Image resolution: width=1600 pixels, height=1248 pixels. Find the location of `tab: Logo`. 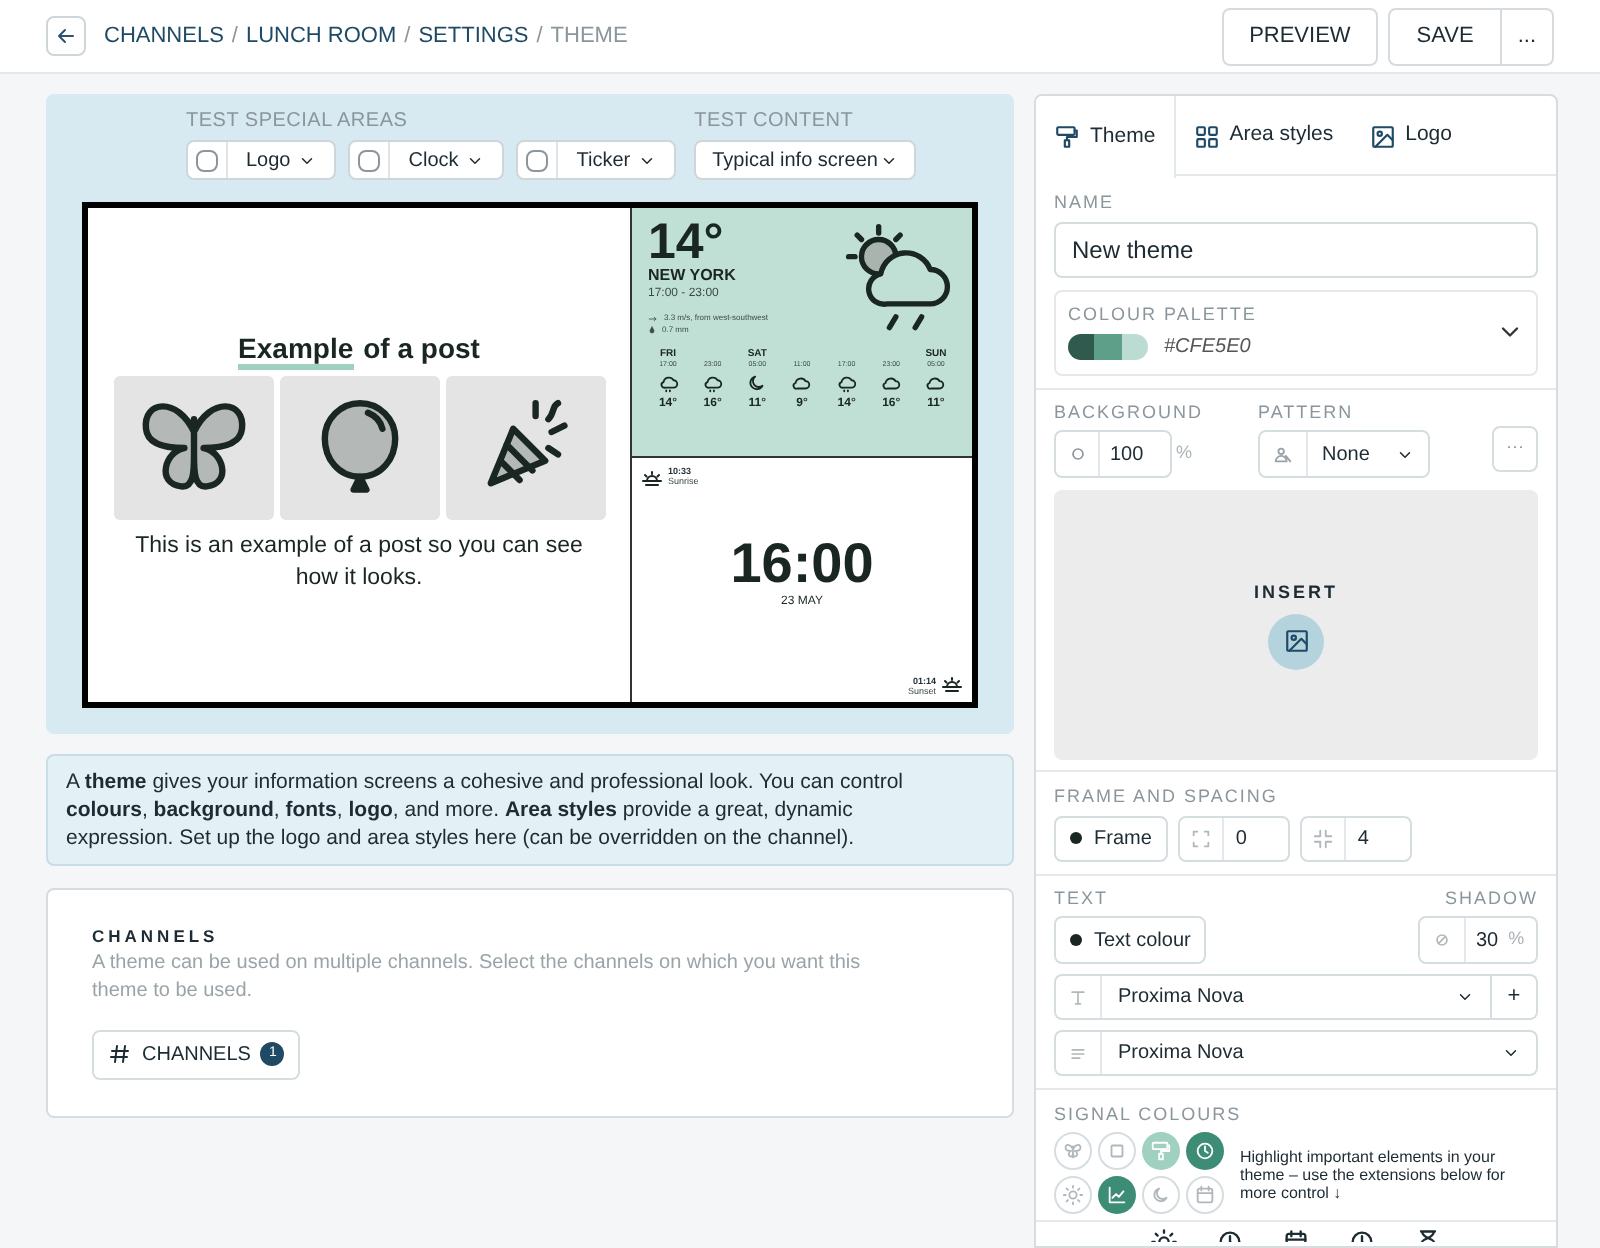

tab: Logo is located at coordinates (1410, 136).